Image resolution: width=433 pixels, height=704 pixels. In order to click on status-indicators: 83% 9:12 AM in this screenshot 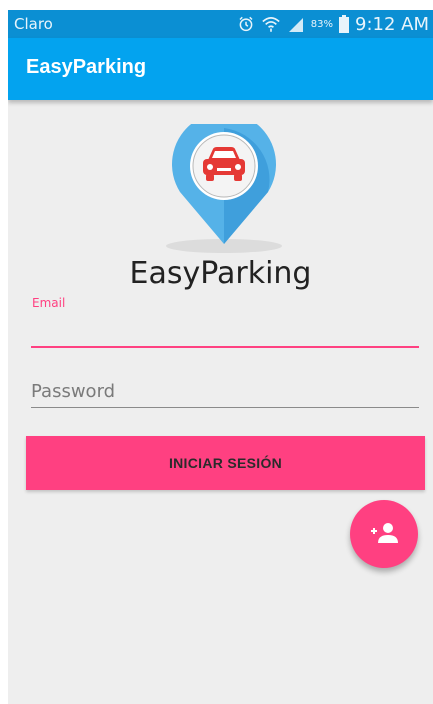, I will do `click(333, 24)`.